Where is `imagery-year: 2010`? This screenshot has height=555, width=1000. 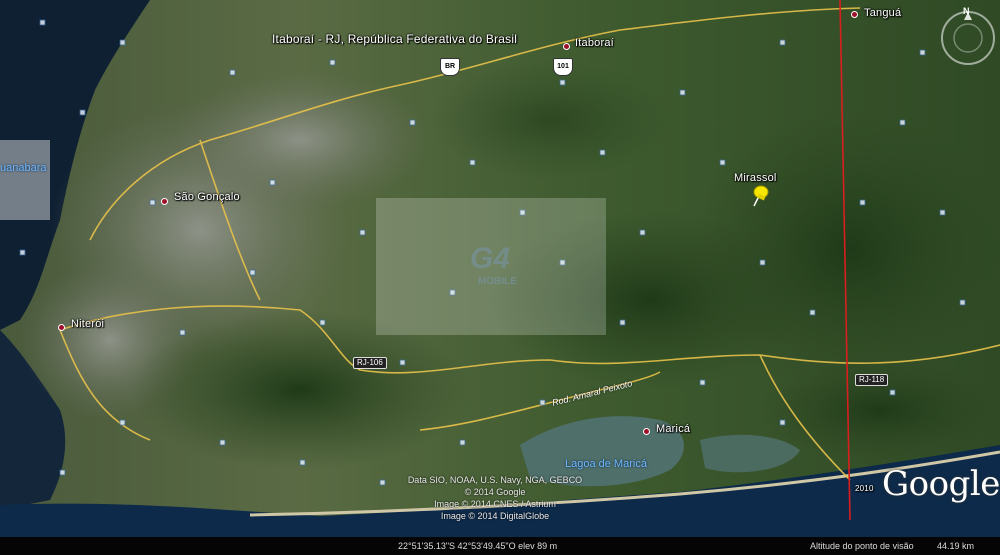
imagery-year: 2010 is located at coordinates (864, 488).